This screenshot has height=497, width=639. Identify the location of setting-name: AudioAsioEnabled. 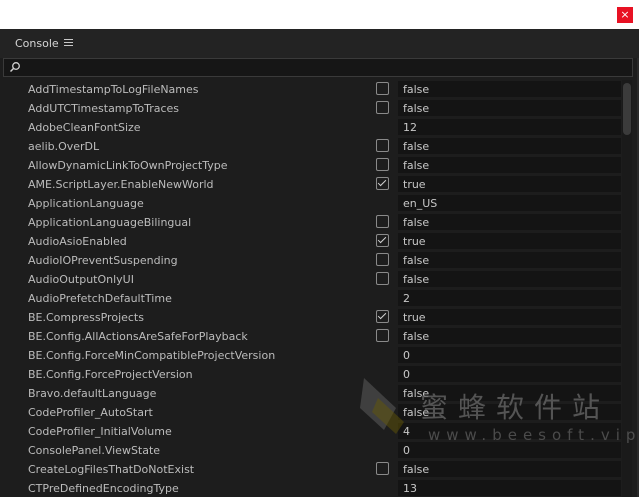
(77, 241).